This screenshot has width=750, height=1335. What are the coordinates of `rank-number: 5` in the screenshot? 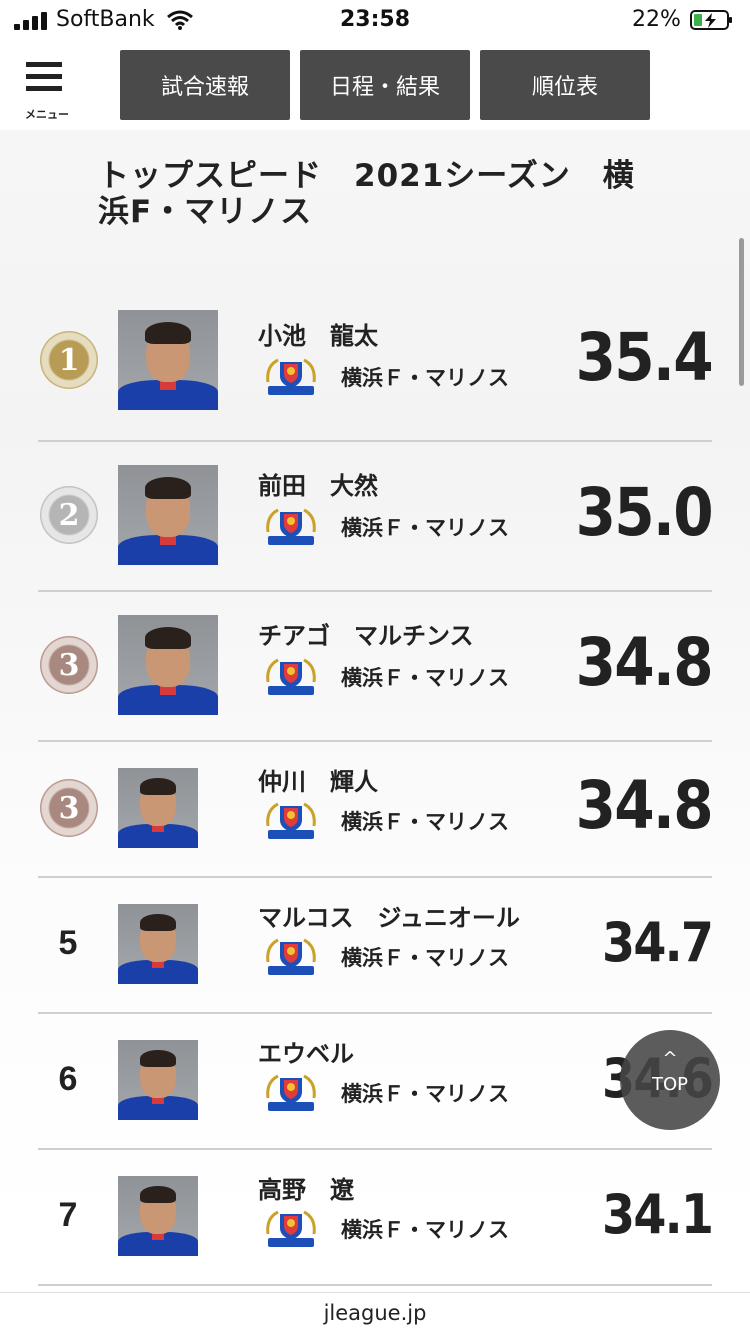 It's located at (68, 943).